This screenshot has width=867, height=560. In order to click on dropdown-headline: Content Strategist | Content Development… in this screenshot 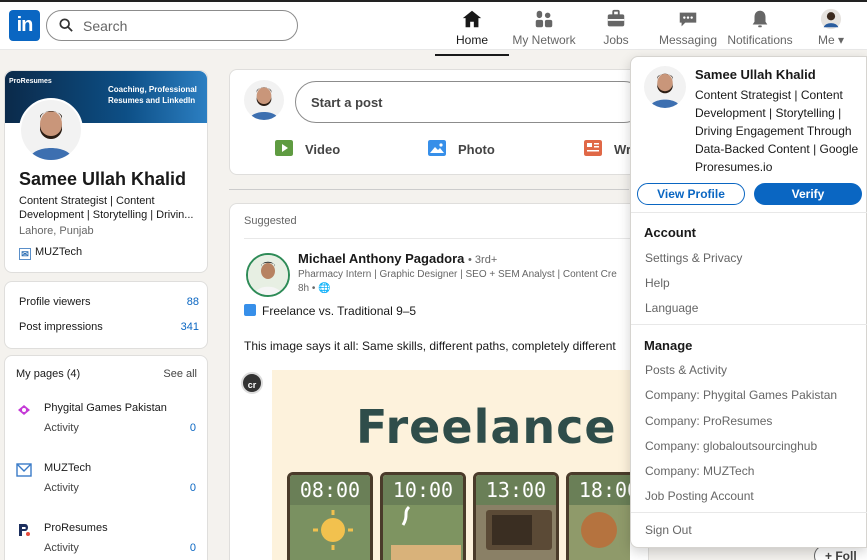, I will do `click(777, 131)`.